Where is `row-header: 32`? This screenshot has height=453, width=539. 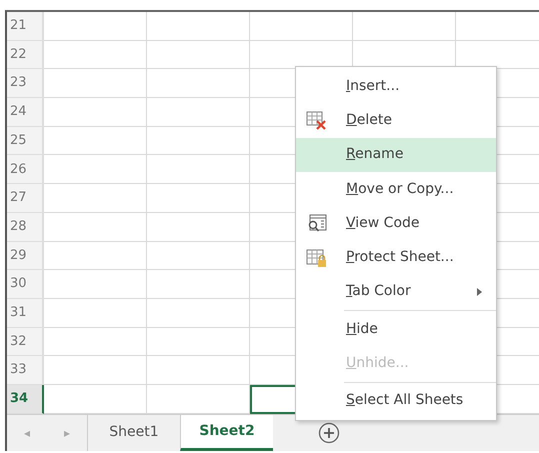
row-header: 32 is located at coordinates (25, 342).